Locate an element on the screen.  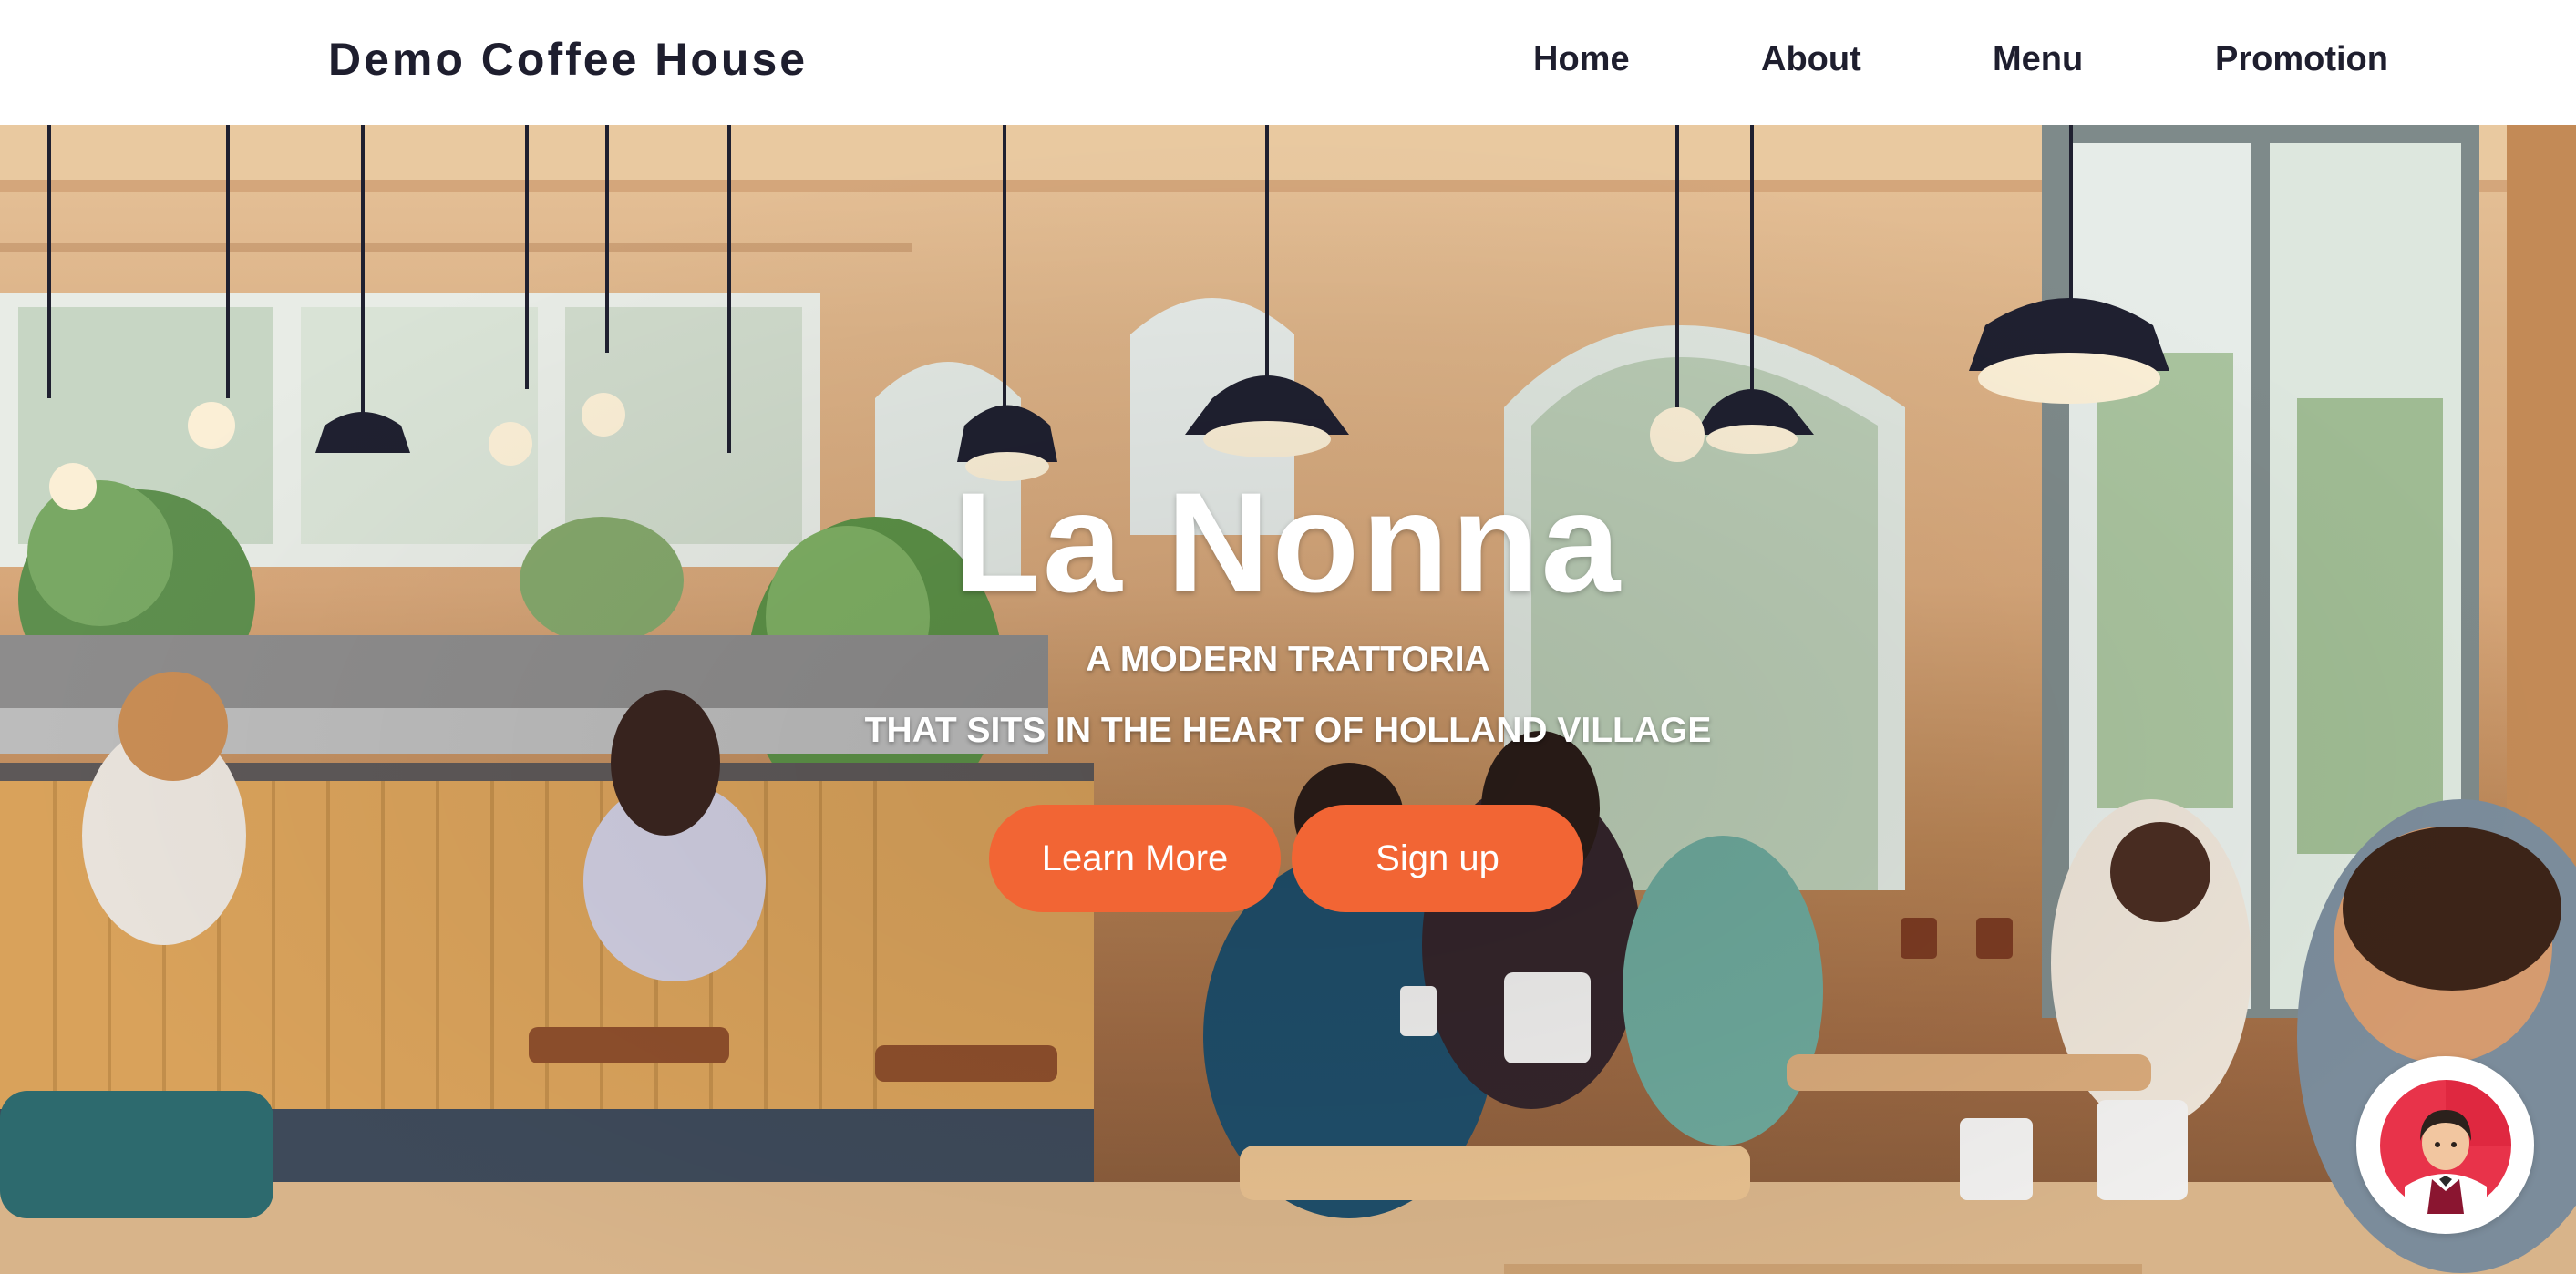
main-nav: Home About Menu Promotion is located at coordinates (1288, 63).